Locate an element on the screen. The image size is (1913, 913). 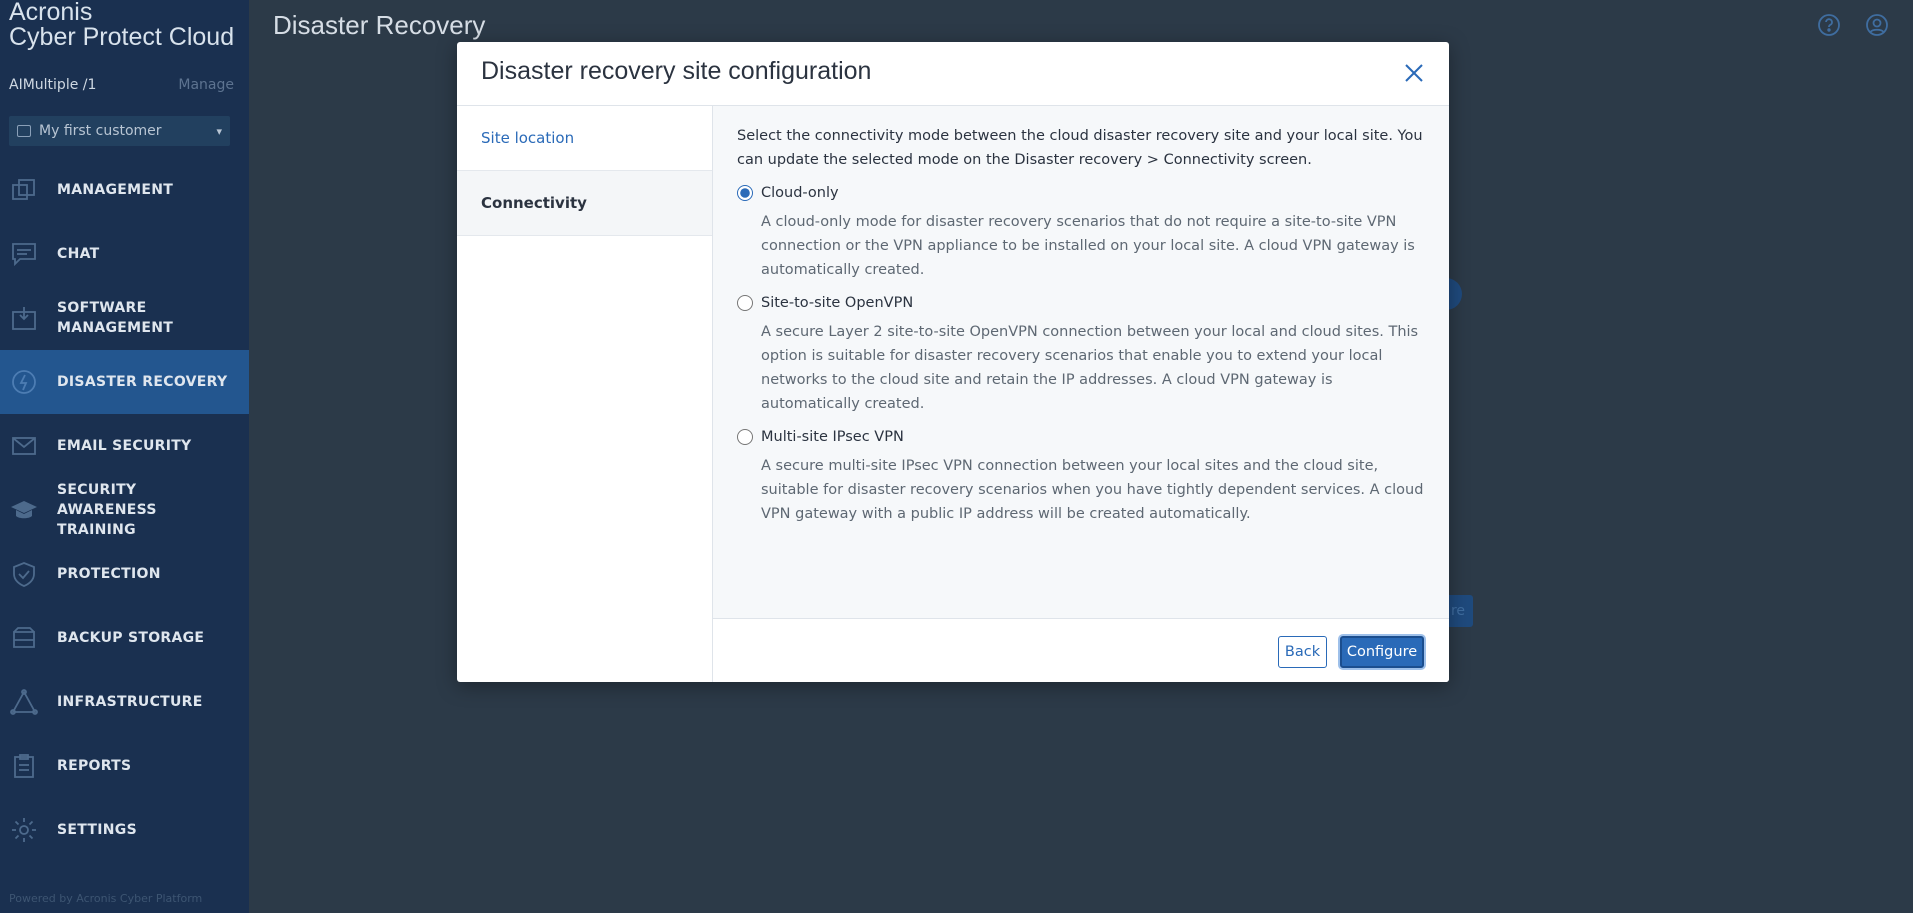
storage-icon is located at coordinates (24, 638).